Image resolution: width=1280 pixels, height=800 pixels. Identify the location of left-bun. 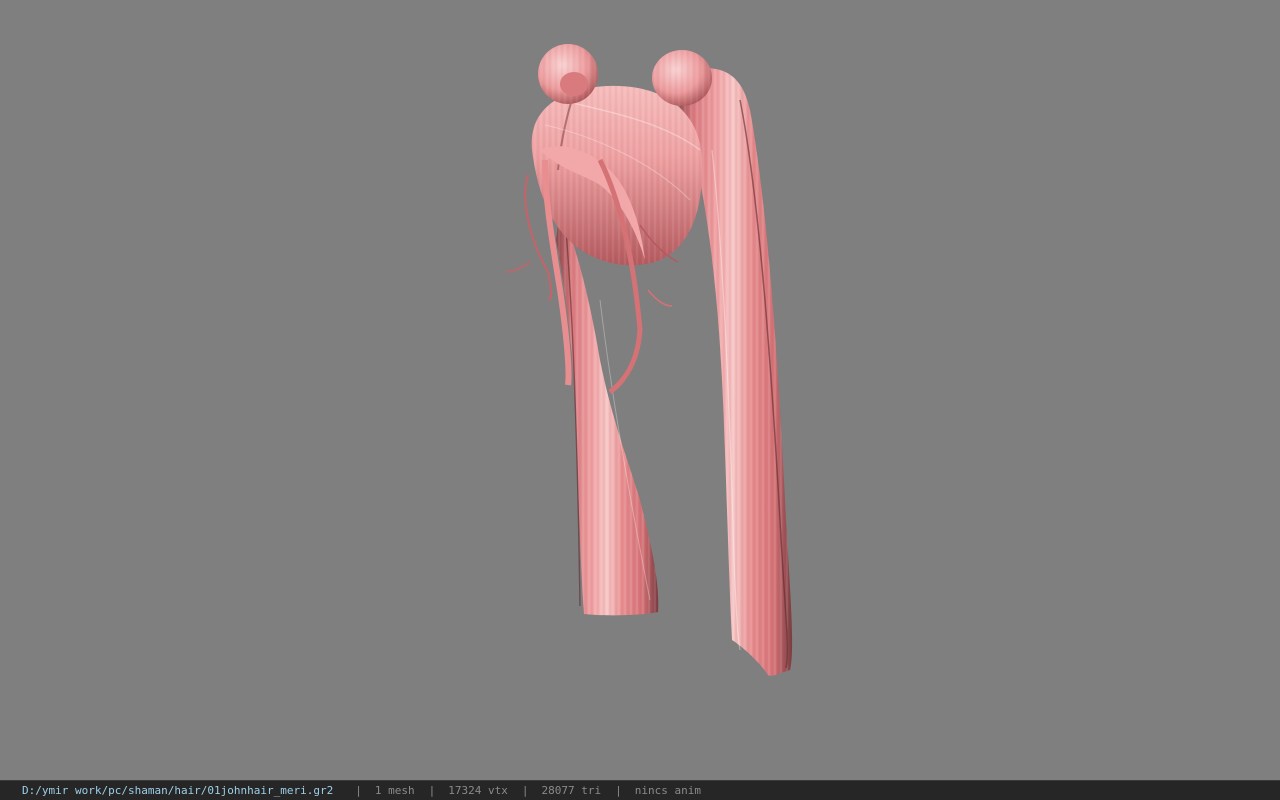
(568, 74).